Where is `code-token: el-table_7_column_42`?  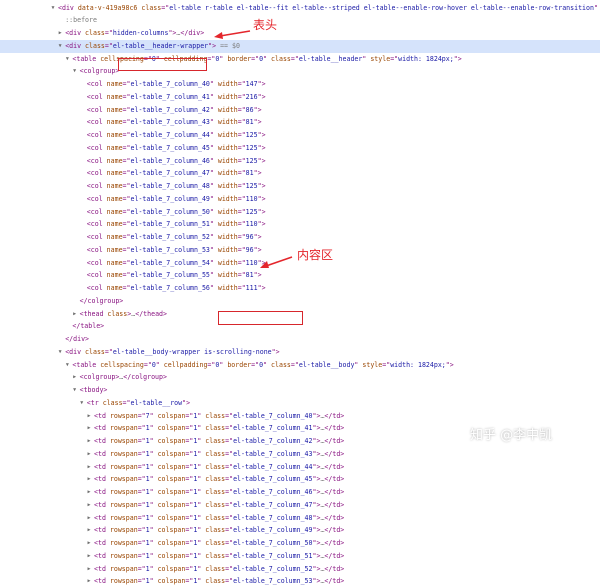
code-token: el-table_7_column_42 is located at coordinates (170, 109).